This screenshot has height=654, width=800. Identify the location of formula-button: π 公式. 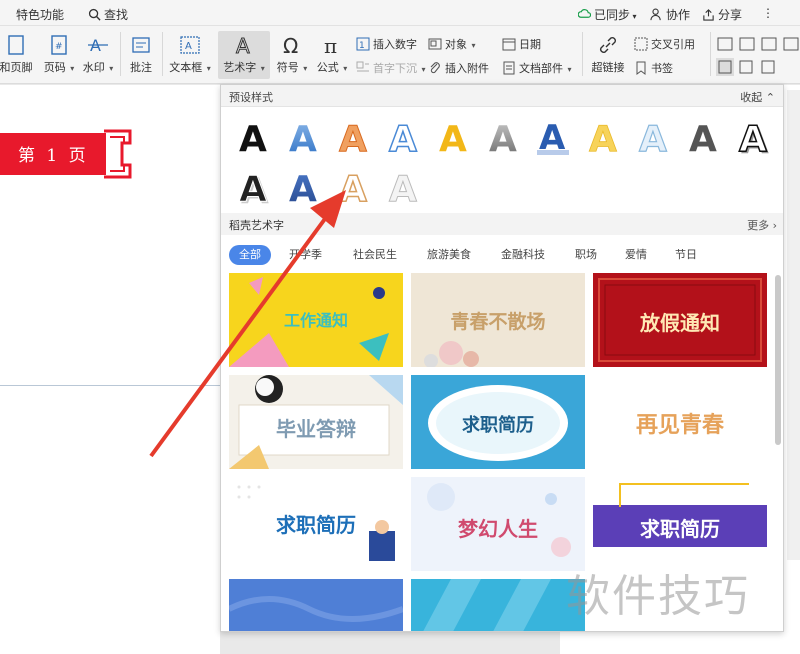
(332, 54).